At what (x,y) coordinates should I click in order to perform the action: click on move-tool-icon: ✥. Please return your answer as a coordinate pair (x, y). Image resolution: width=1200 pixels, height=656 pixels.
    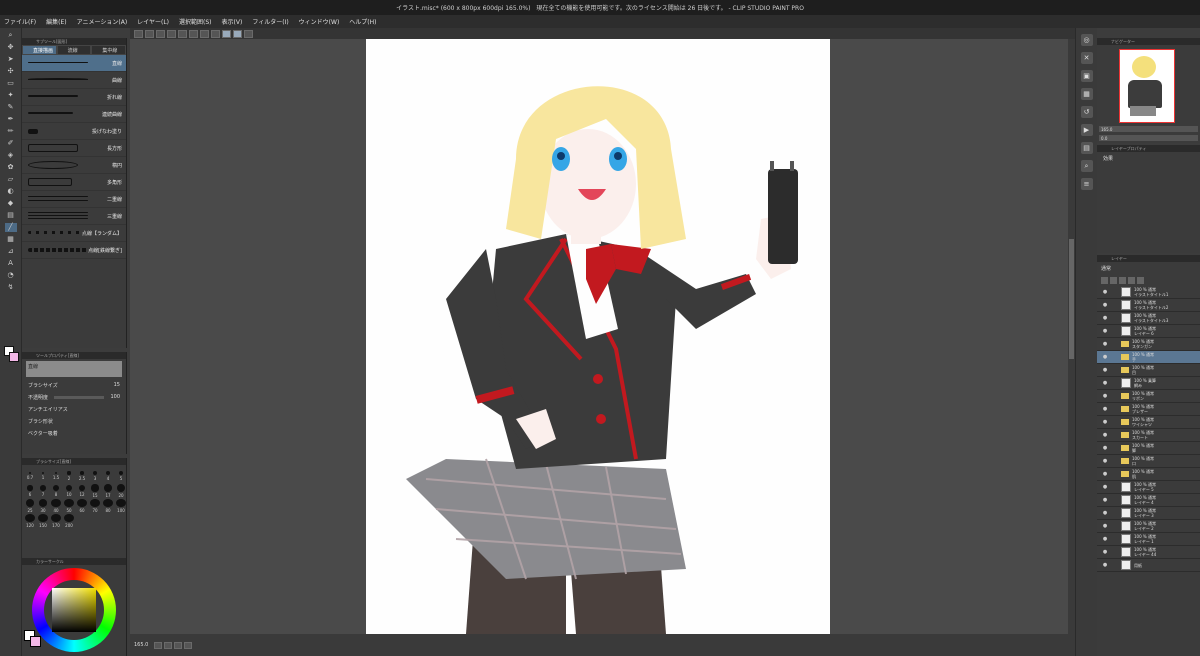
    Looking at the image, I should click on (11, 47).